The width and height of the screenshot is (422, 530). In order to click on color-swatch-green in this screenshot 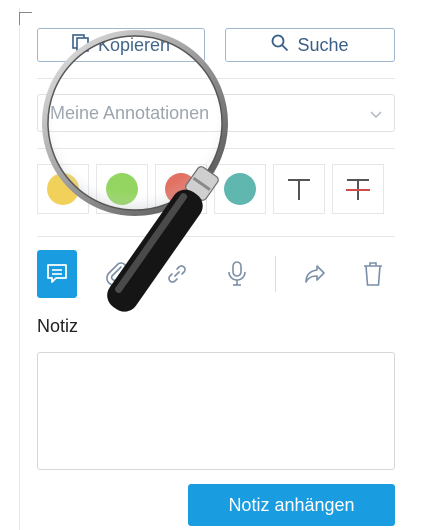, I will do `click(122, 189)`.